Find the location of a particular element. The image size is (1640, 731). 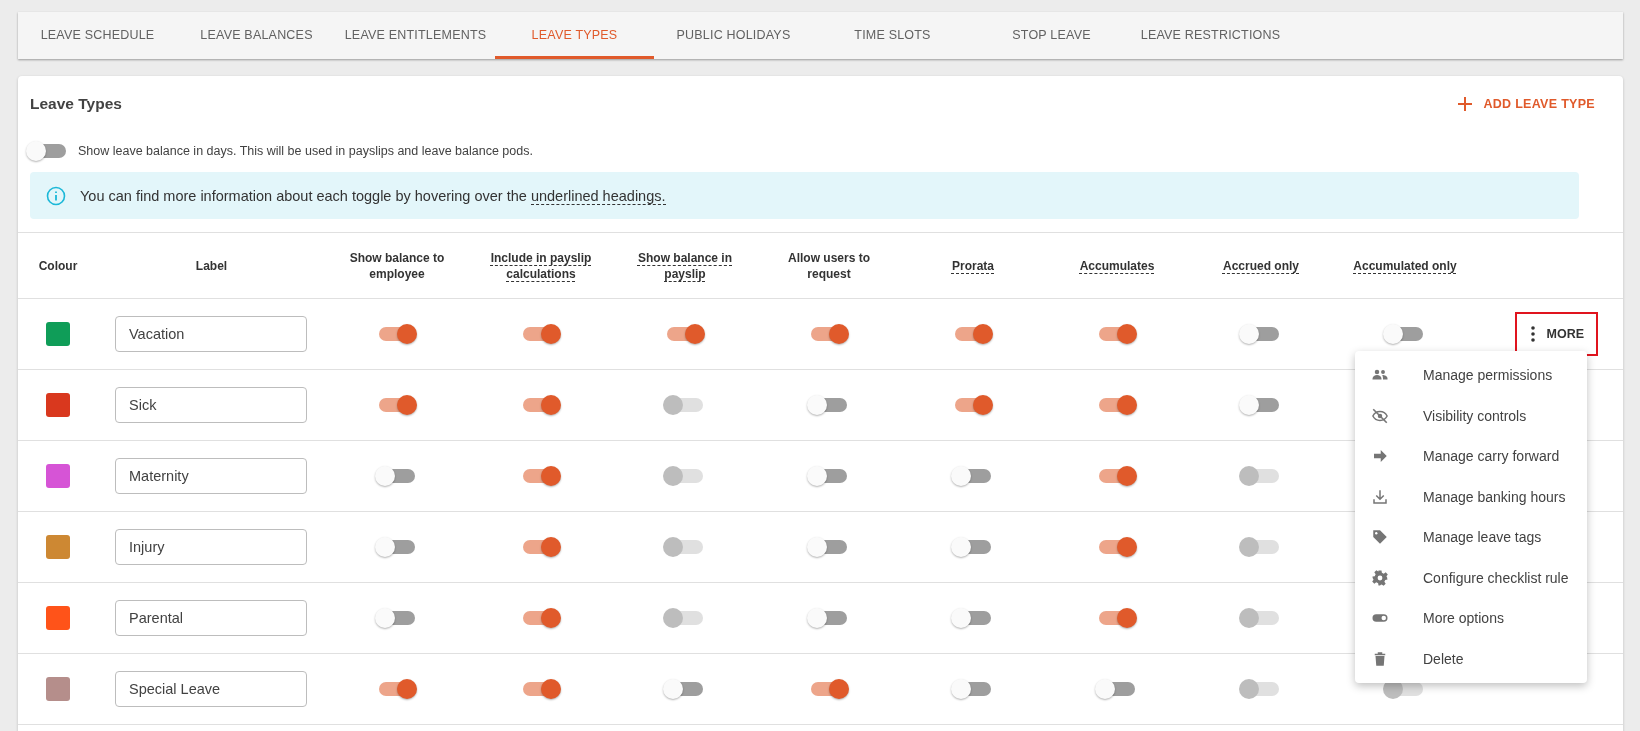

tab: TIME SLOTS is located at coordinates (892, 35).